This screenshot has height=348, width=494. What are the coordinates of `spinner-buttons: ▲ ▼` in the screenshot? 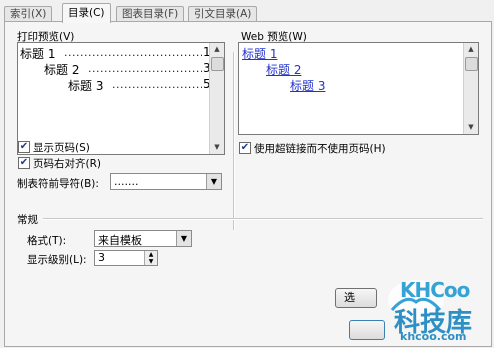 It's located at (150, 258).